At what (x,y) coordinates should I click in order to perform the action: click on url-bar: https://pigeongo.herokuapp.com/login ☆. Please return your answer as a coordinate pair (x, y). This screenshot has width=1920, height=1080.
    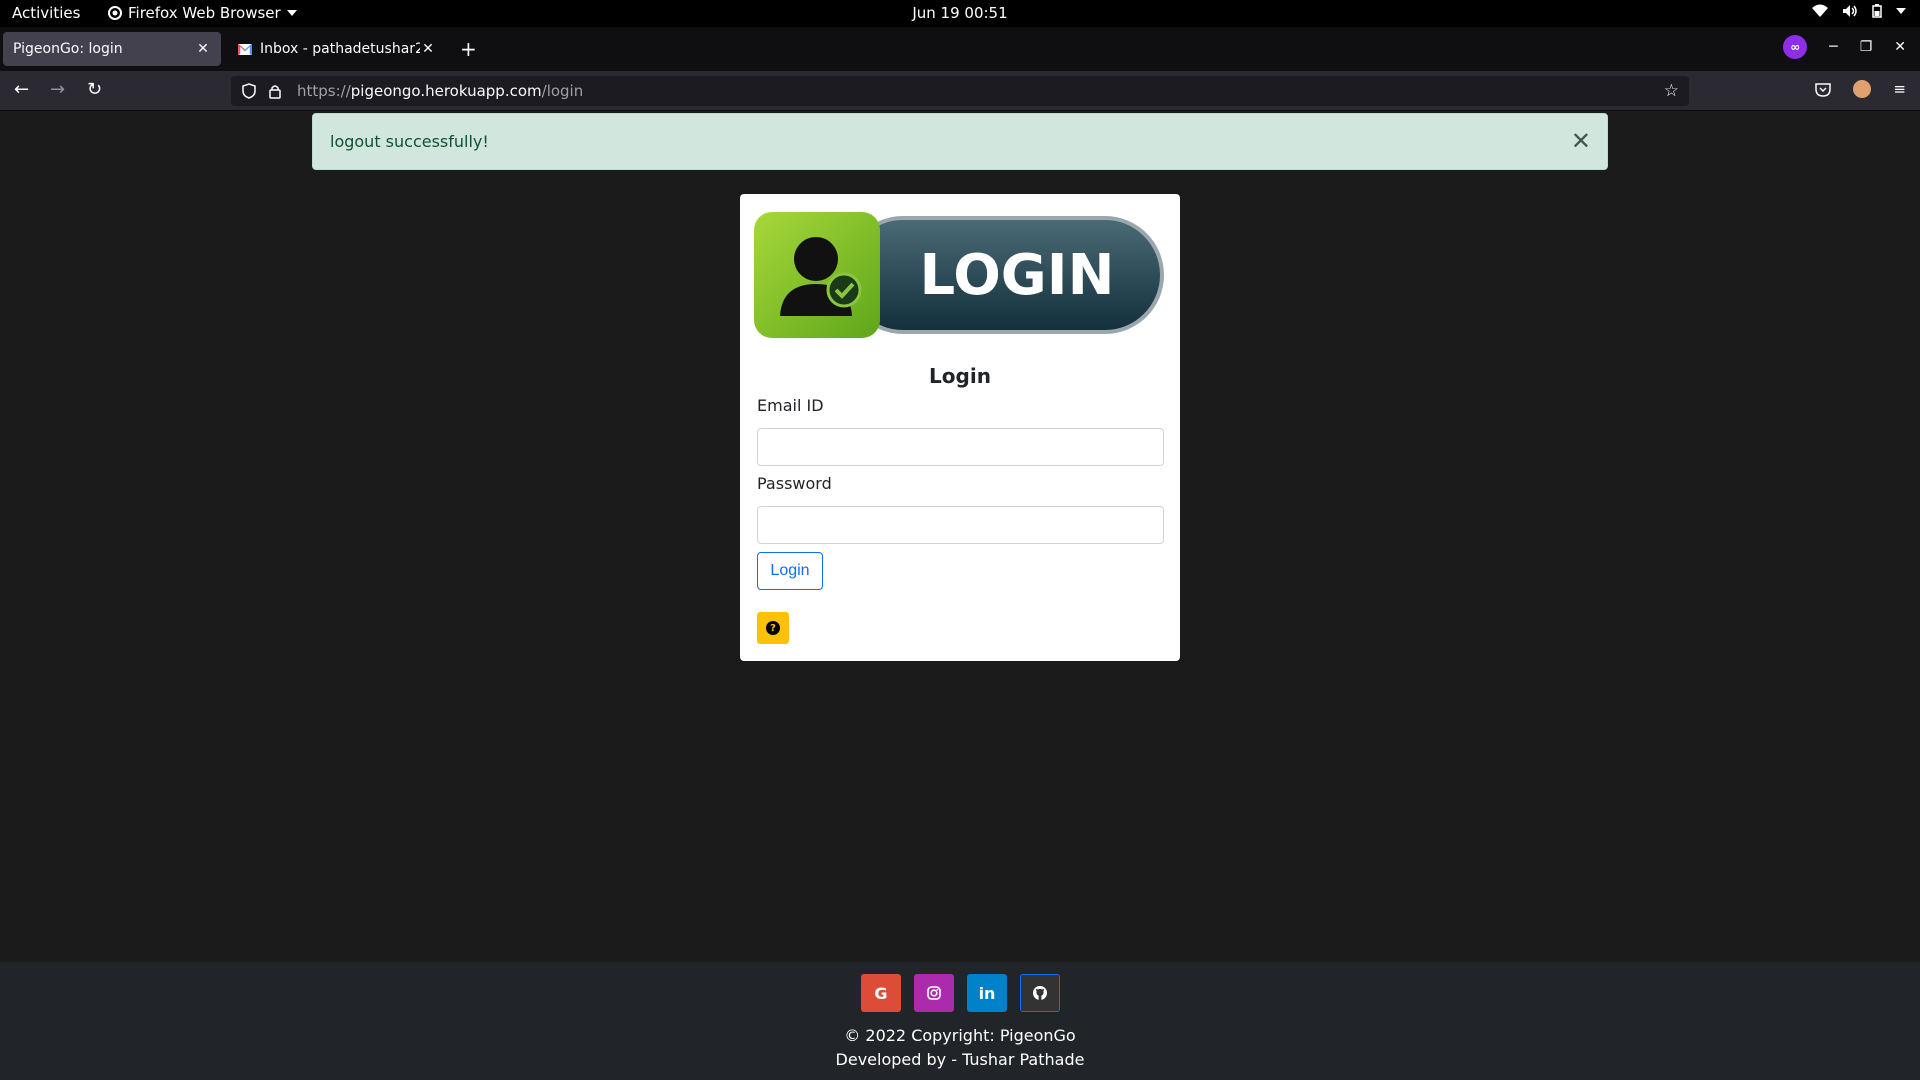
    Looking at the image, I should click on (960, 91).